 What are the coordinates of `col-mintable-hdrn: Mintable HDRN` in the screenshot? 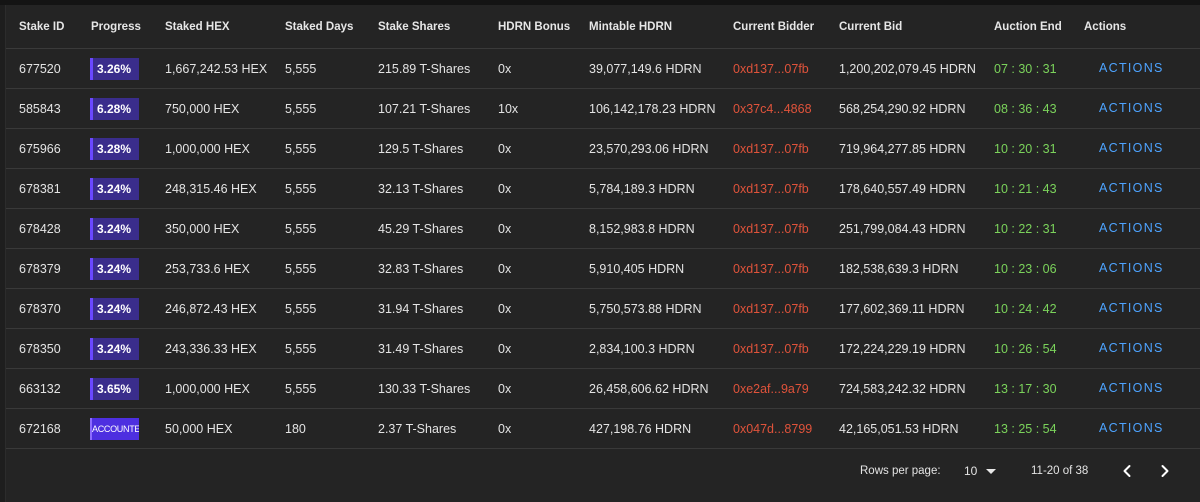 It's located at (631, 27).